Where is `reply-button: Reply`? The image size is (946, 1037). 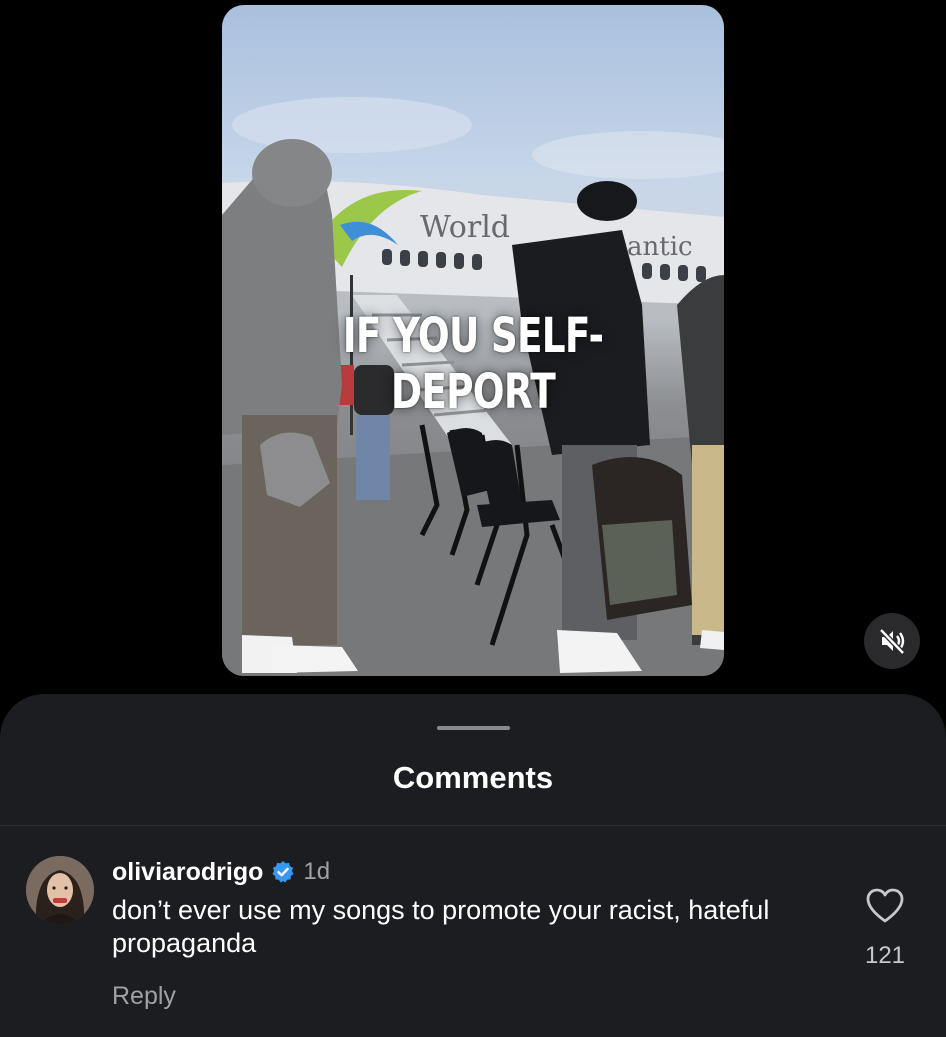
reply-button: Reply is located at coordinates (144, 996).